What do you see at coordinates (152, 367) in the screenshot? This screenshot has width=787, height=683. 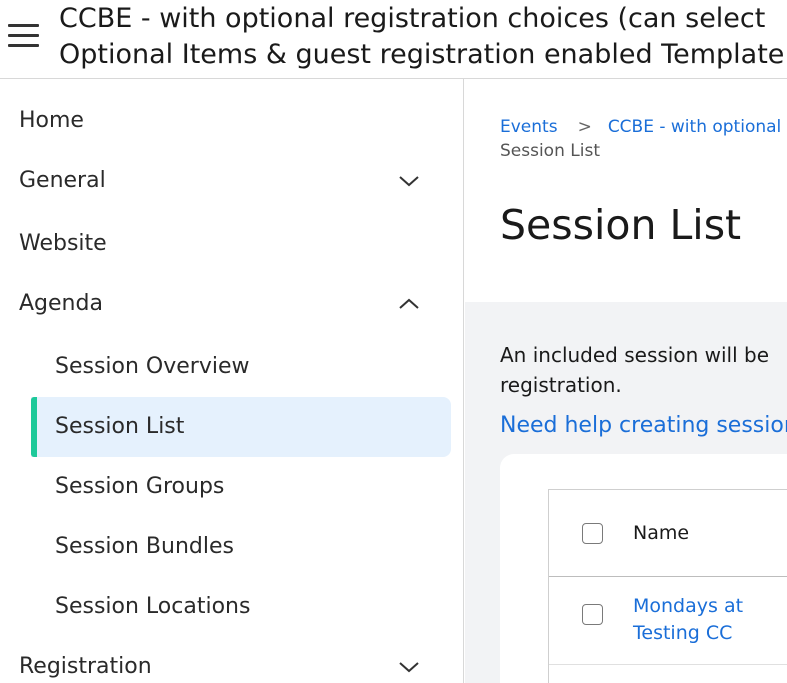 I see `sidebar-item-session-overview: Session Overview` at bounding box center [152, 367].